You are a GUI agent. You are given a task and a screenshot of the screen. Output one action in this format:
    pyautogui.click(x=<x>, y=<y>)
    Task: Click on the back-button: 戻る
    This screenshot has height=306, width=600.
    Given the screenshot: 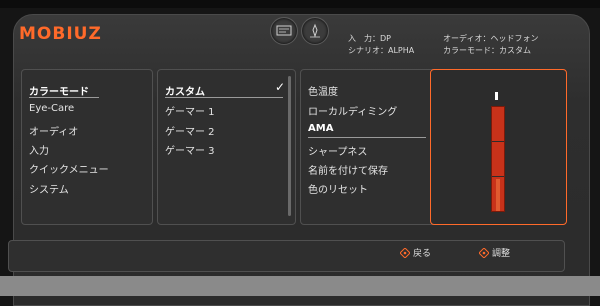 What is the action you would take?
    pyautogui.click(x=415, y=252)
    